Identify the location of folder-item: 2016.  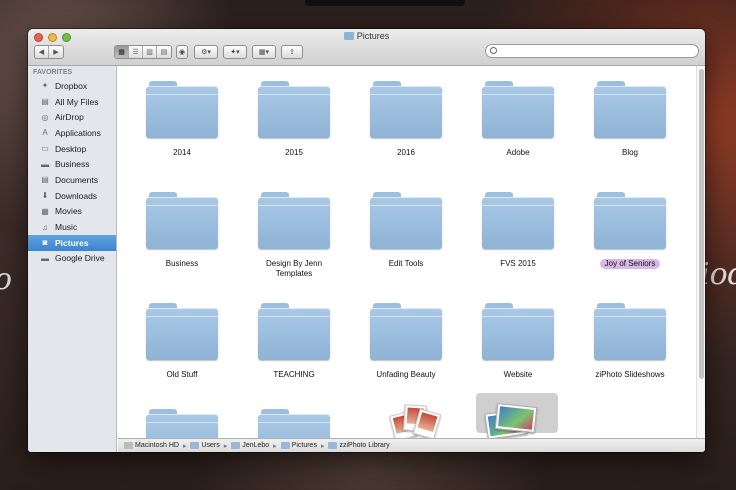
(406, 119).